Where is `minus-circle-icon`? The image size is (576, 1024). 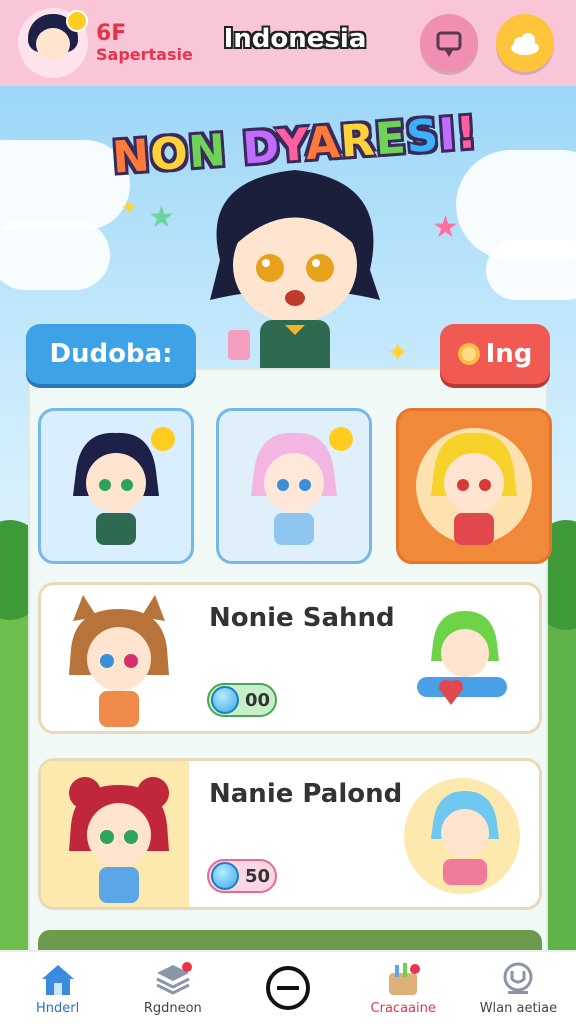 minus-circle-icon is located at coordinates (288, 988).